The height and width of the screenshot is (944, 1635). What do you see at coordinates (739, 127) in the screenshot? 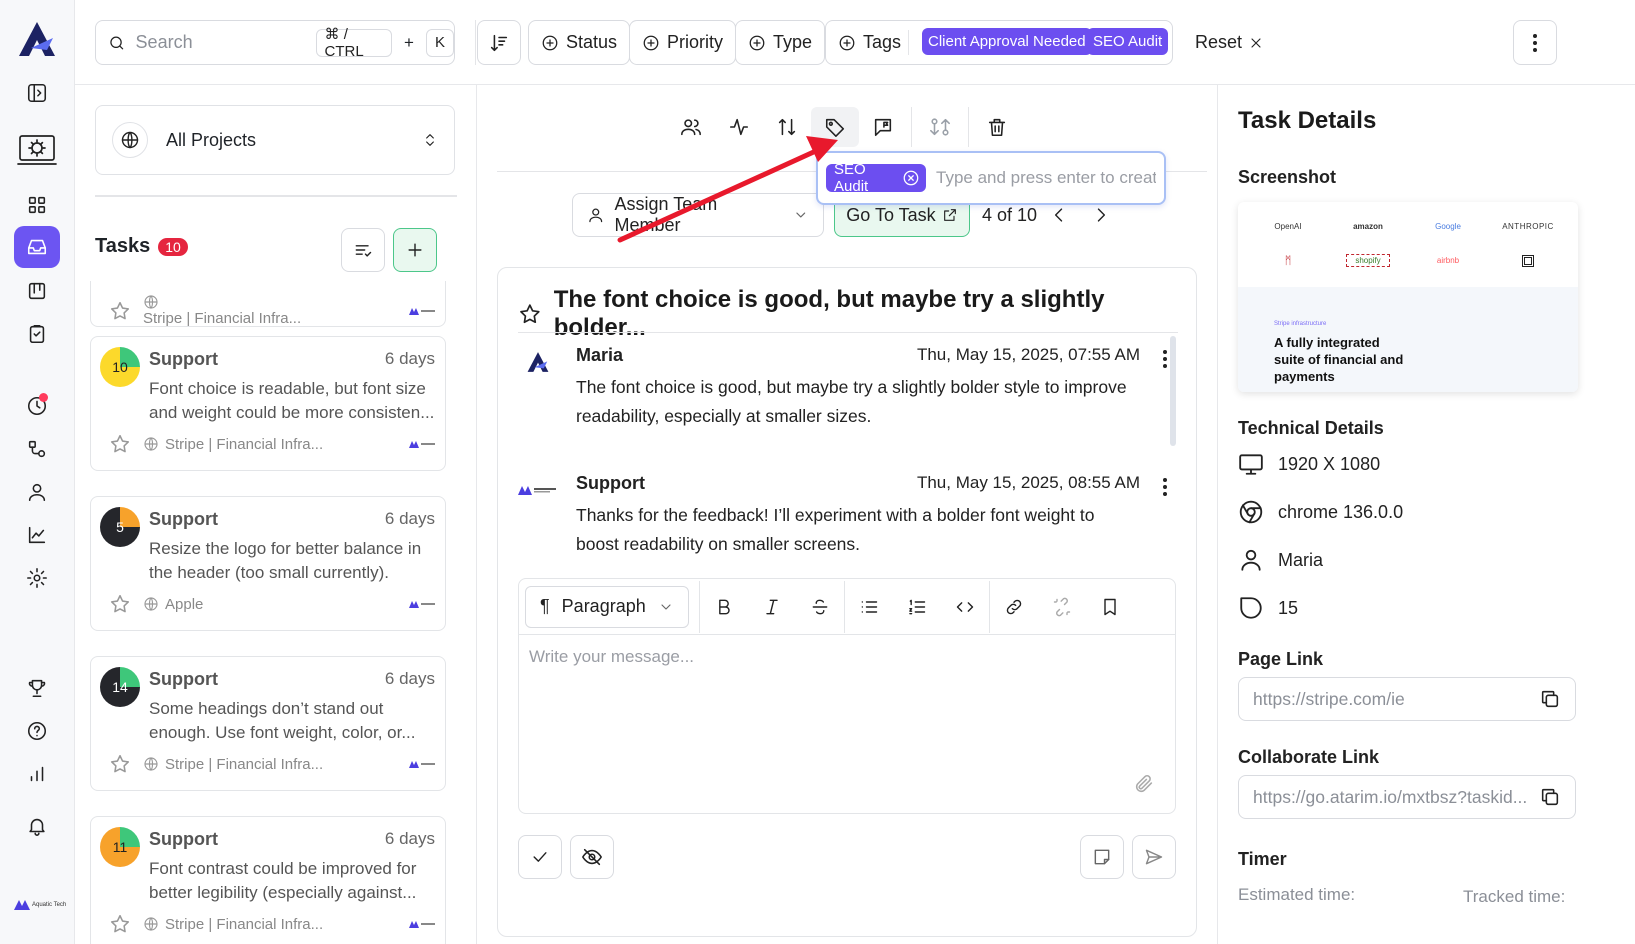
I see `status-button` at bounding box center [739, 127].